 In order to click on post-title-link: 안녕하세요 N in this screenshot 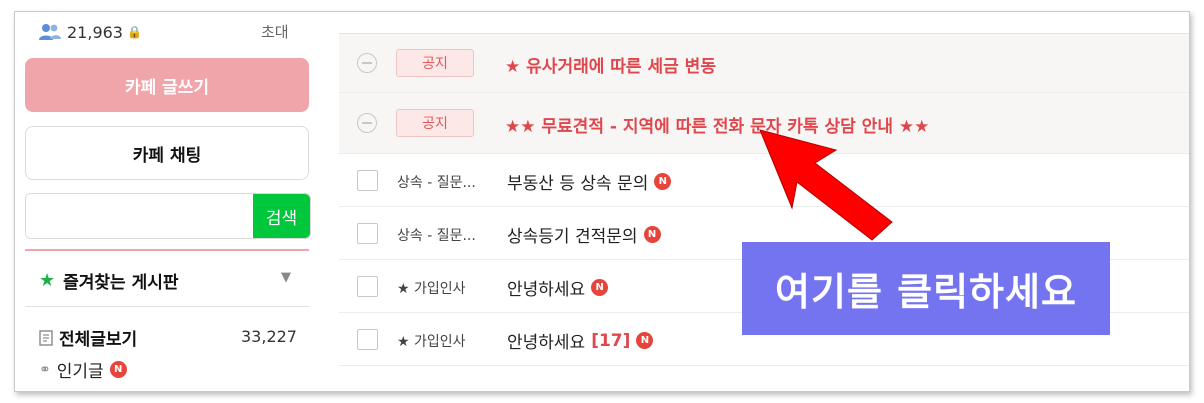, I will do `click(558, 287)`.